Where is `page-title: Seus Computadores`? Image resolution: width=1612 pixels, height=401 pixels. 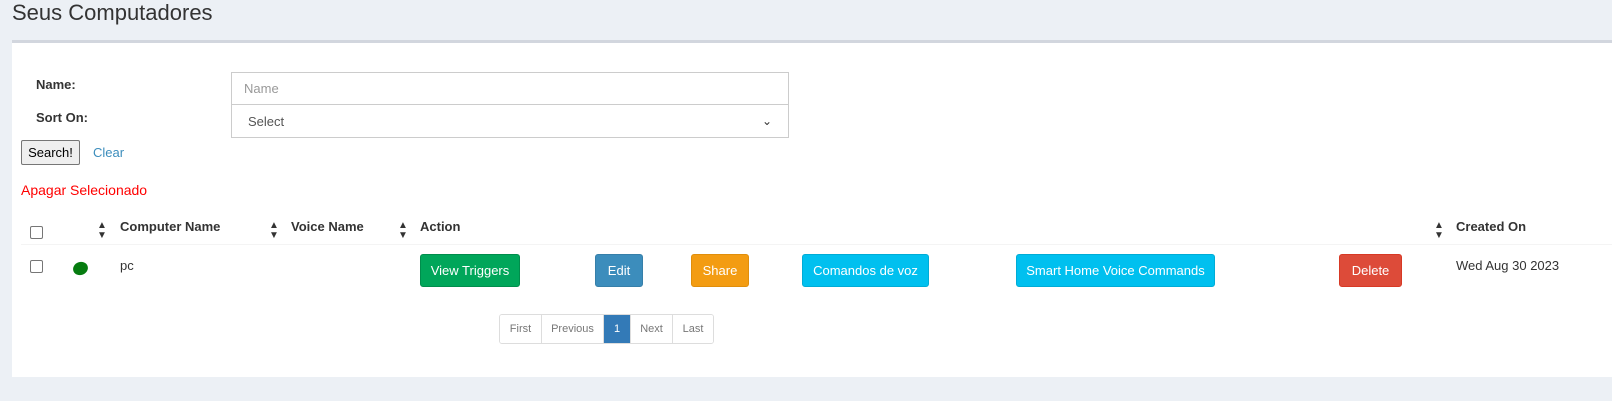 page-title: Seus Computadores is located at coordinates (112, 12).